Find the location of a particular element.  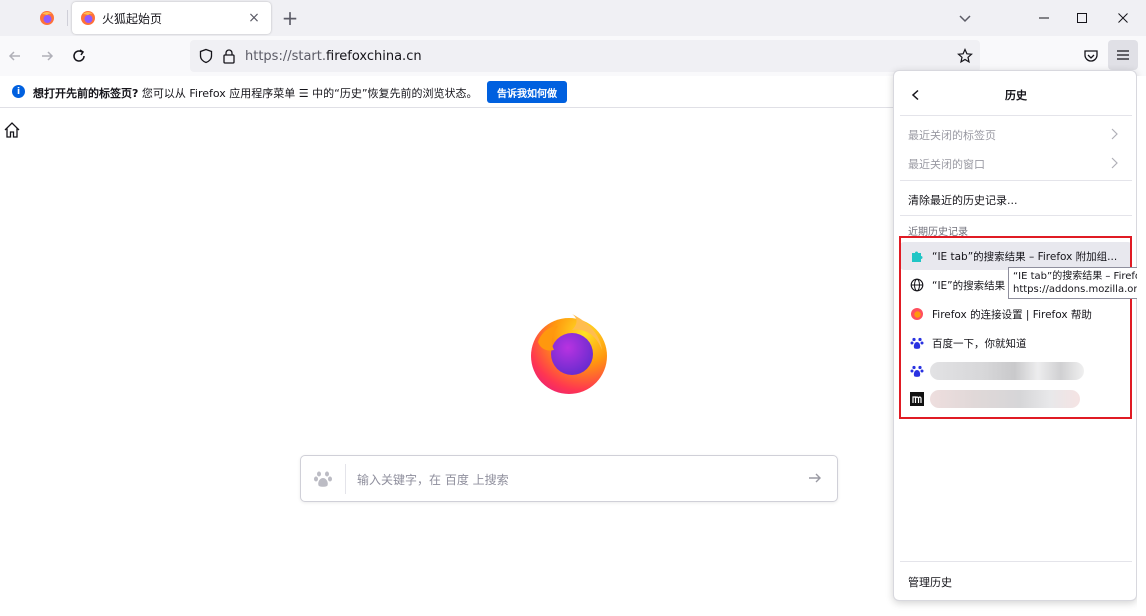

close-icon is located at coordinates (1123, 18).